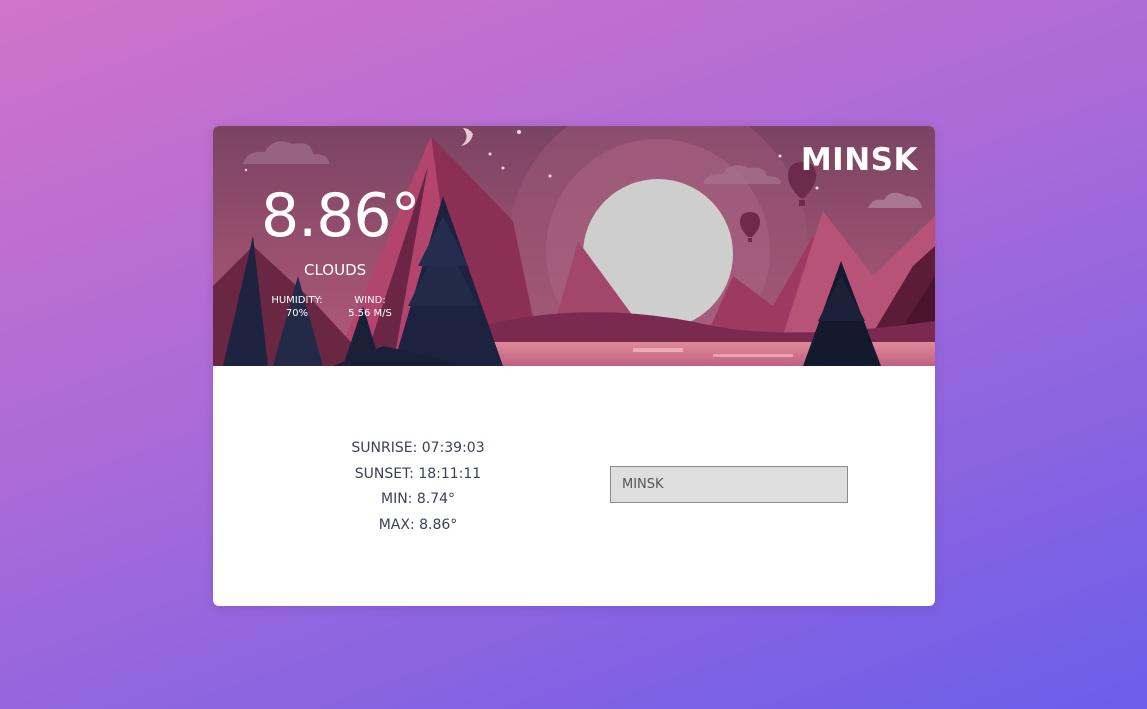 This screenshot has height=709, width=1147. I want to click on temperature-value: 8.86°, so click(341, 216).